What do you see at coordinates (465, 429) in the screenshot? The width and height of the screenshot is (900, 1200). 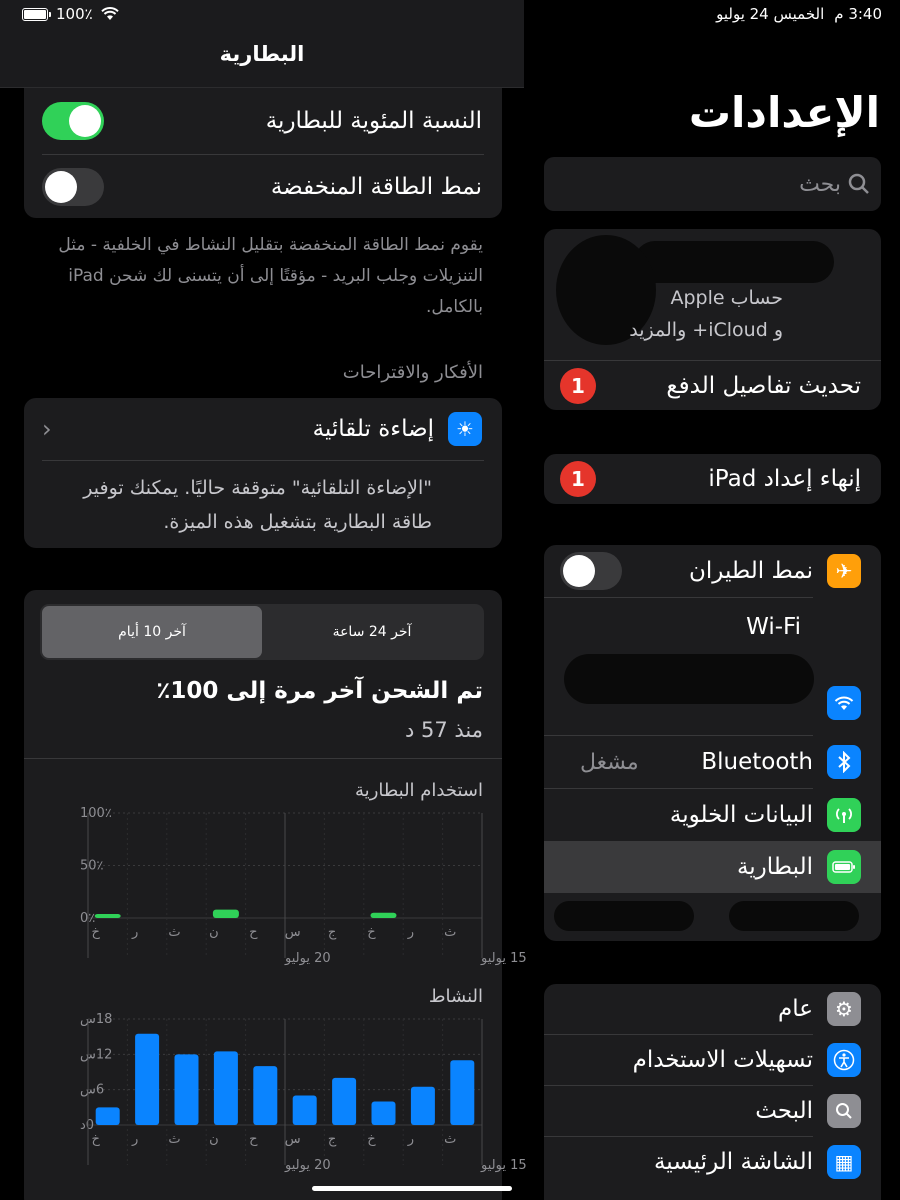 I see `brightness-icon: ☀` at bounding box center [465, 429].